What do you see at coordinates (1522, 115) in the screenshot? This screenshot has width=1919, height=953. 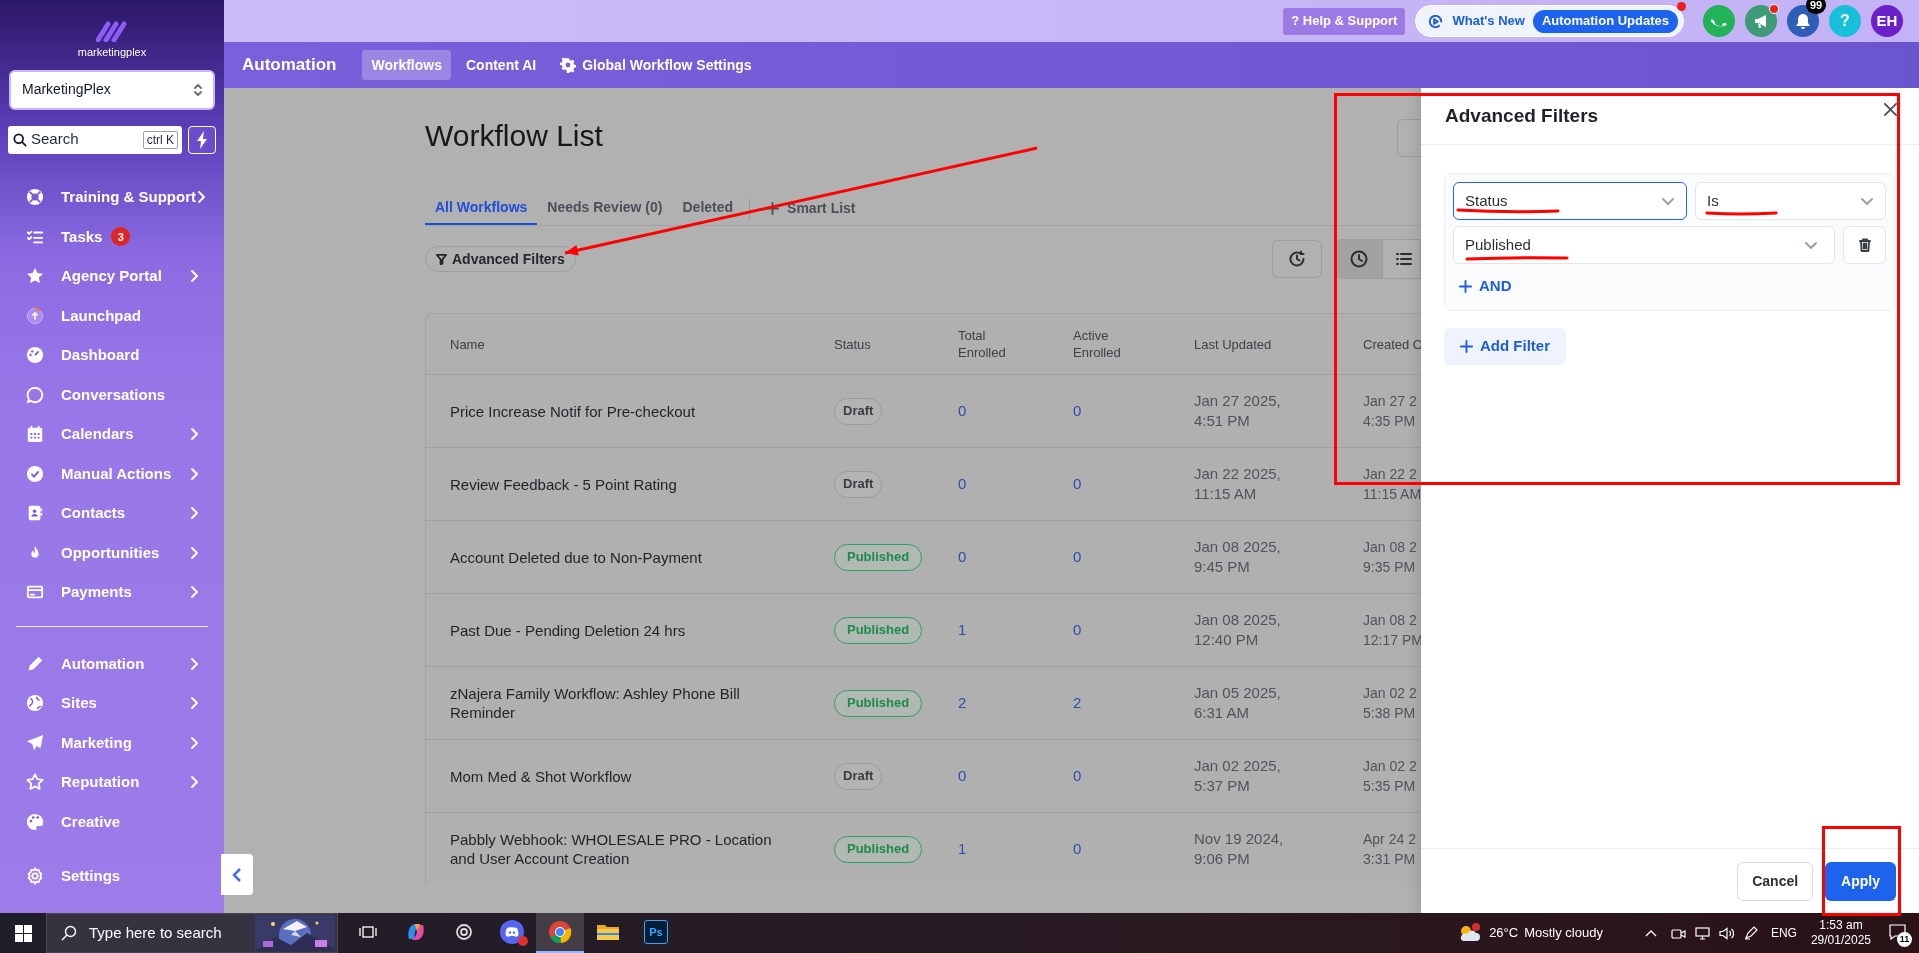 I see `drawer-title: Advanced Filters` at bounding box center [1522, 115].